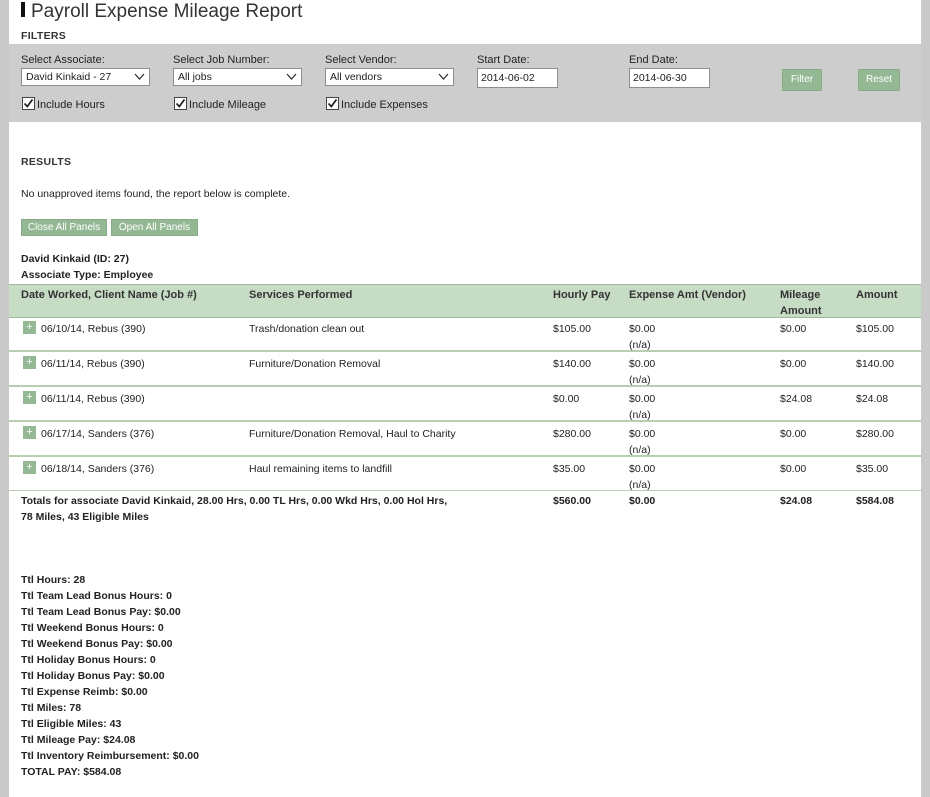  I want to click on include-hours-checkbox, so click(28, 103).